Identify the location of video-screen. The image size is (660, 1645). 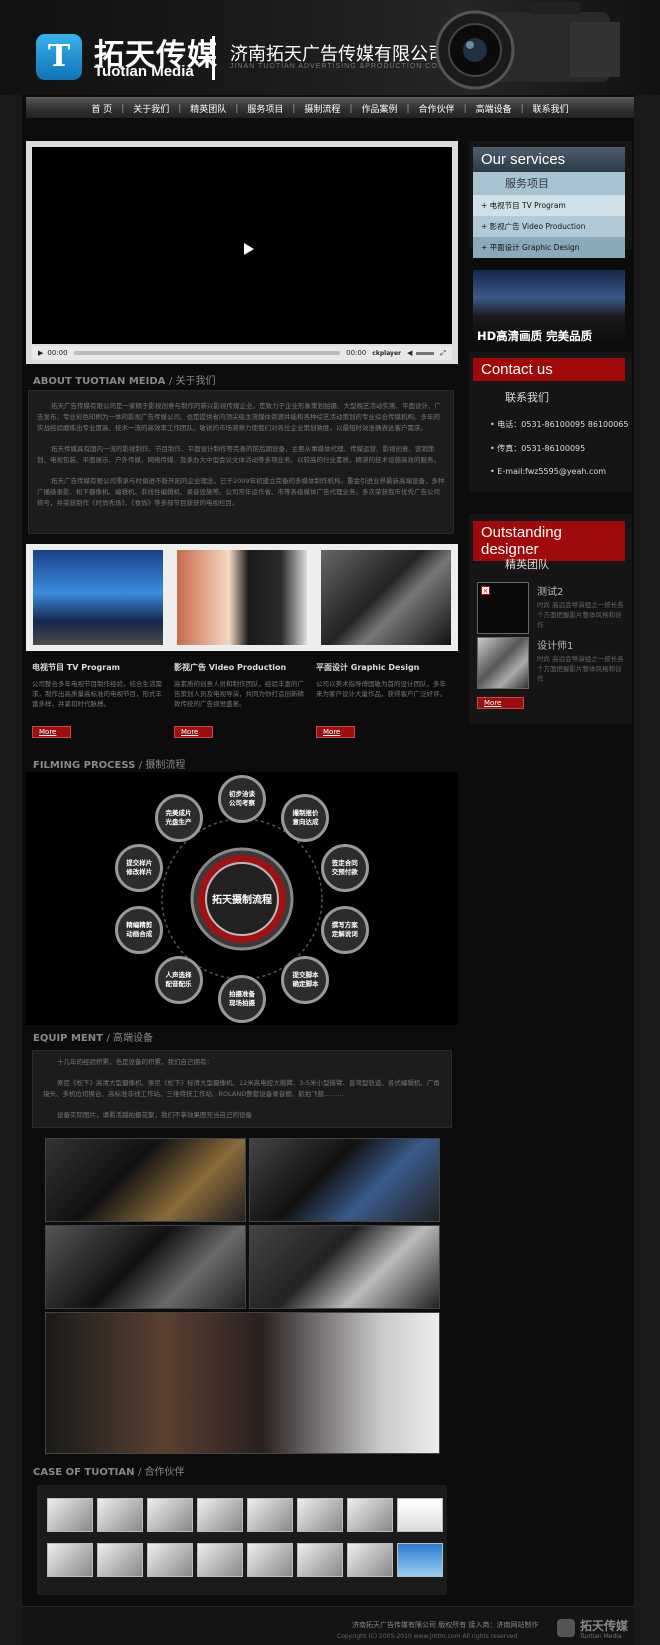
(242, 245).